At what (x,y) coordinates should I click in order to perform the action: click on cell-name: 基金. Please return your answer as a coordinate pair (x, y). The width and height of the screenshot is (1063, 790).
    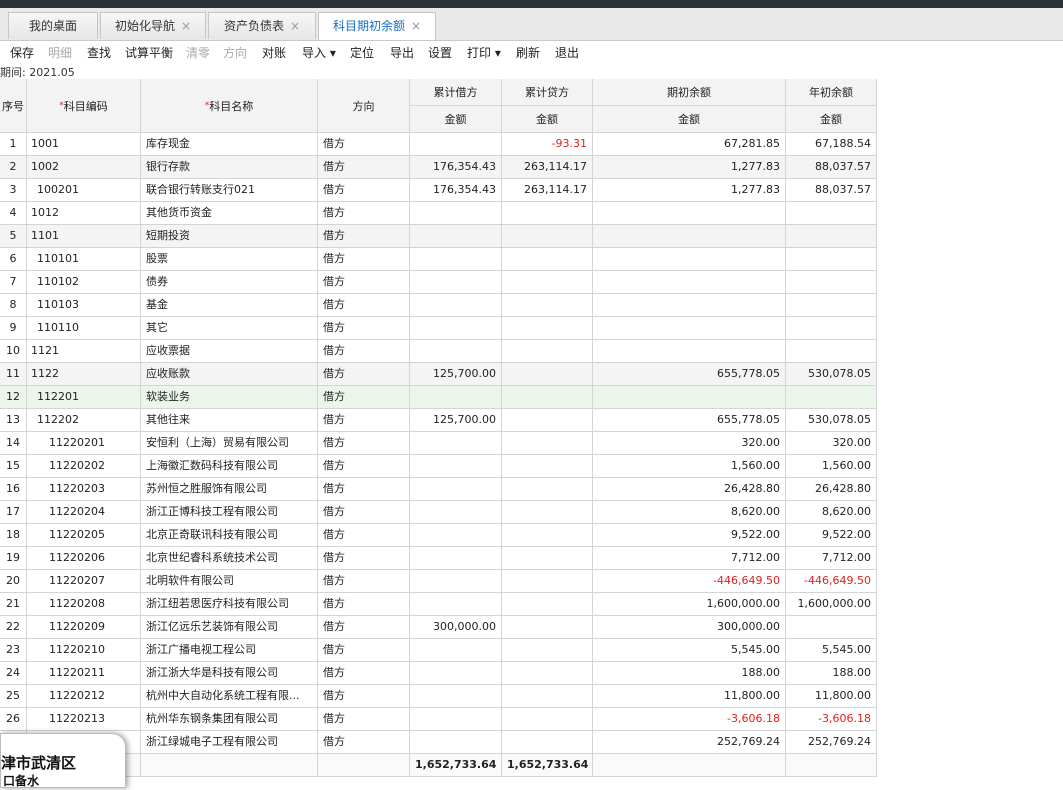
    Looking at the image, I should click on (229, 305).